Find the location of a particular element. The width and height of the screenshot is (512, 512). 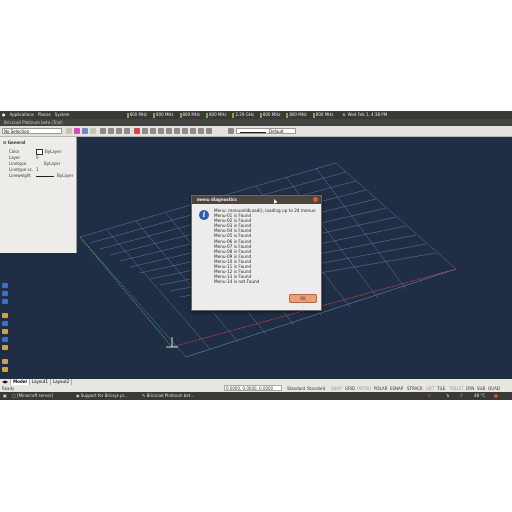

status-strack: STRACK is located at coordinates (415, 388).